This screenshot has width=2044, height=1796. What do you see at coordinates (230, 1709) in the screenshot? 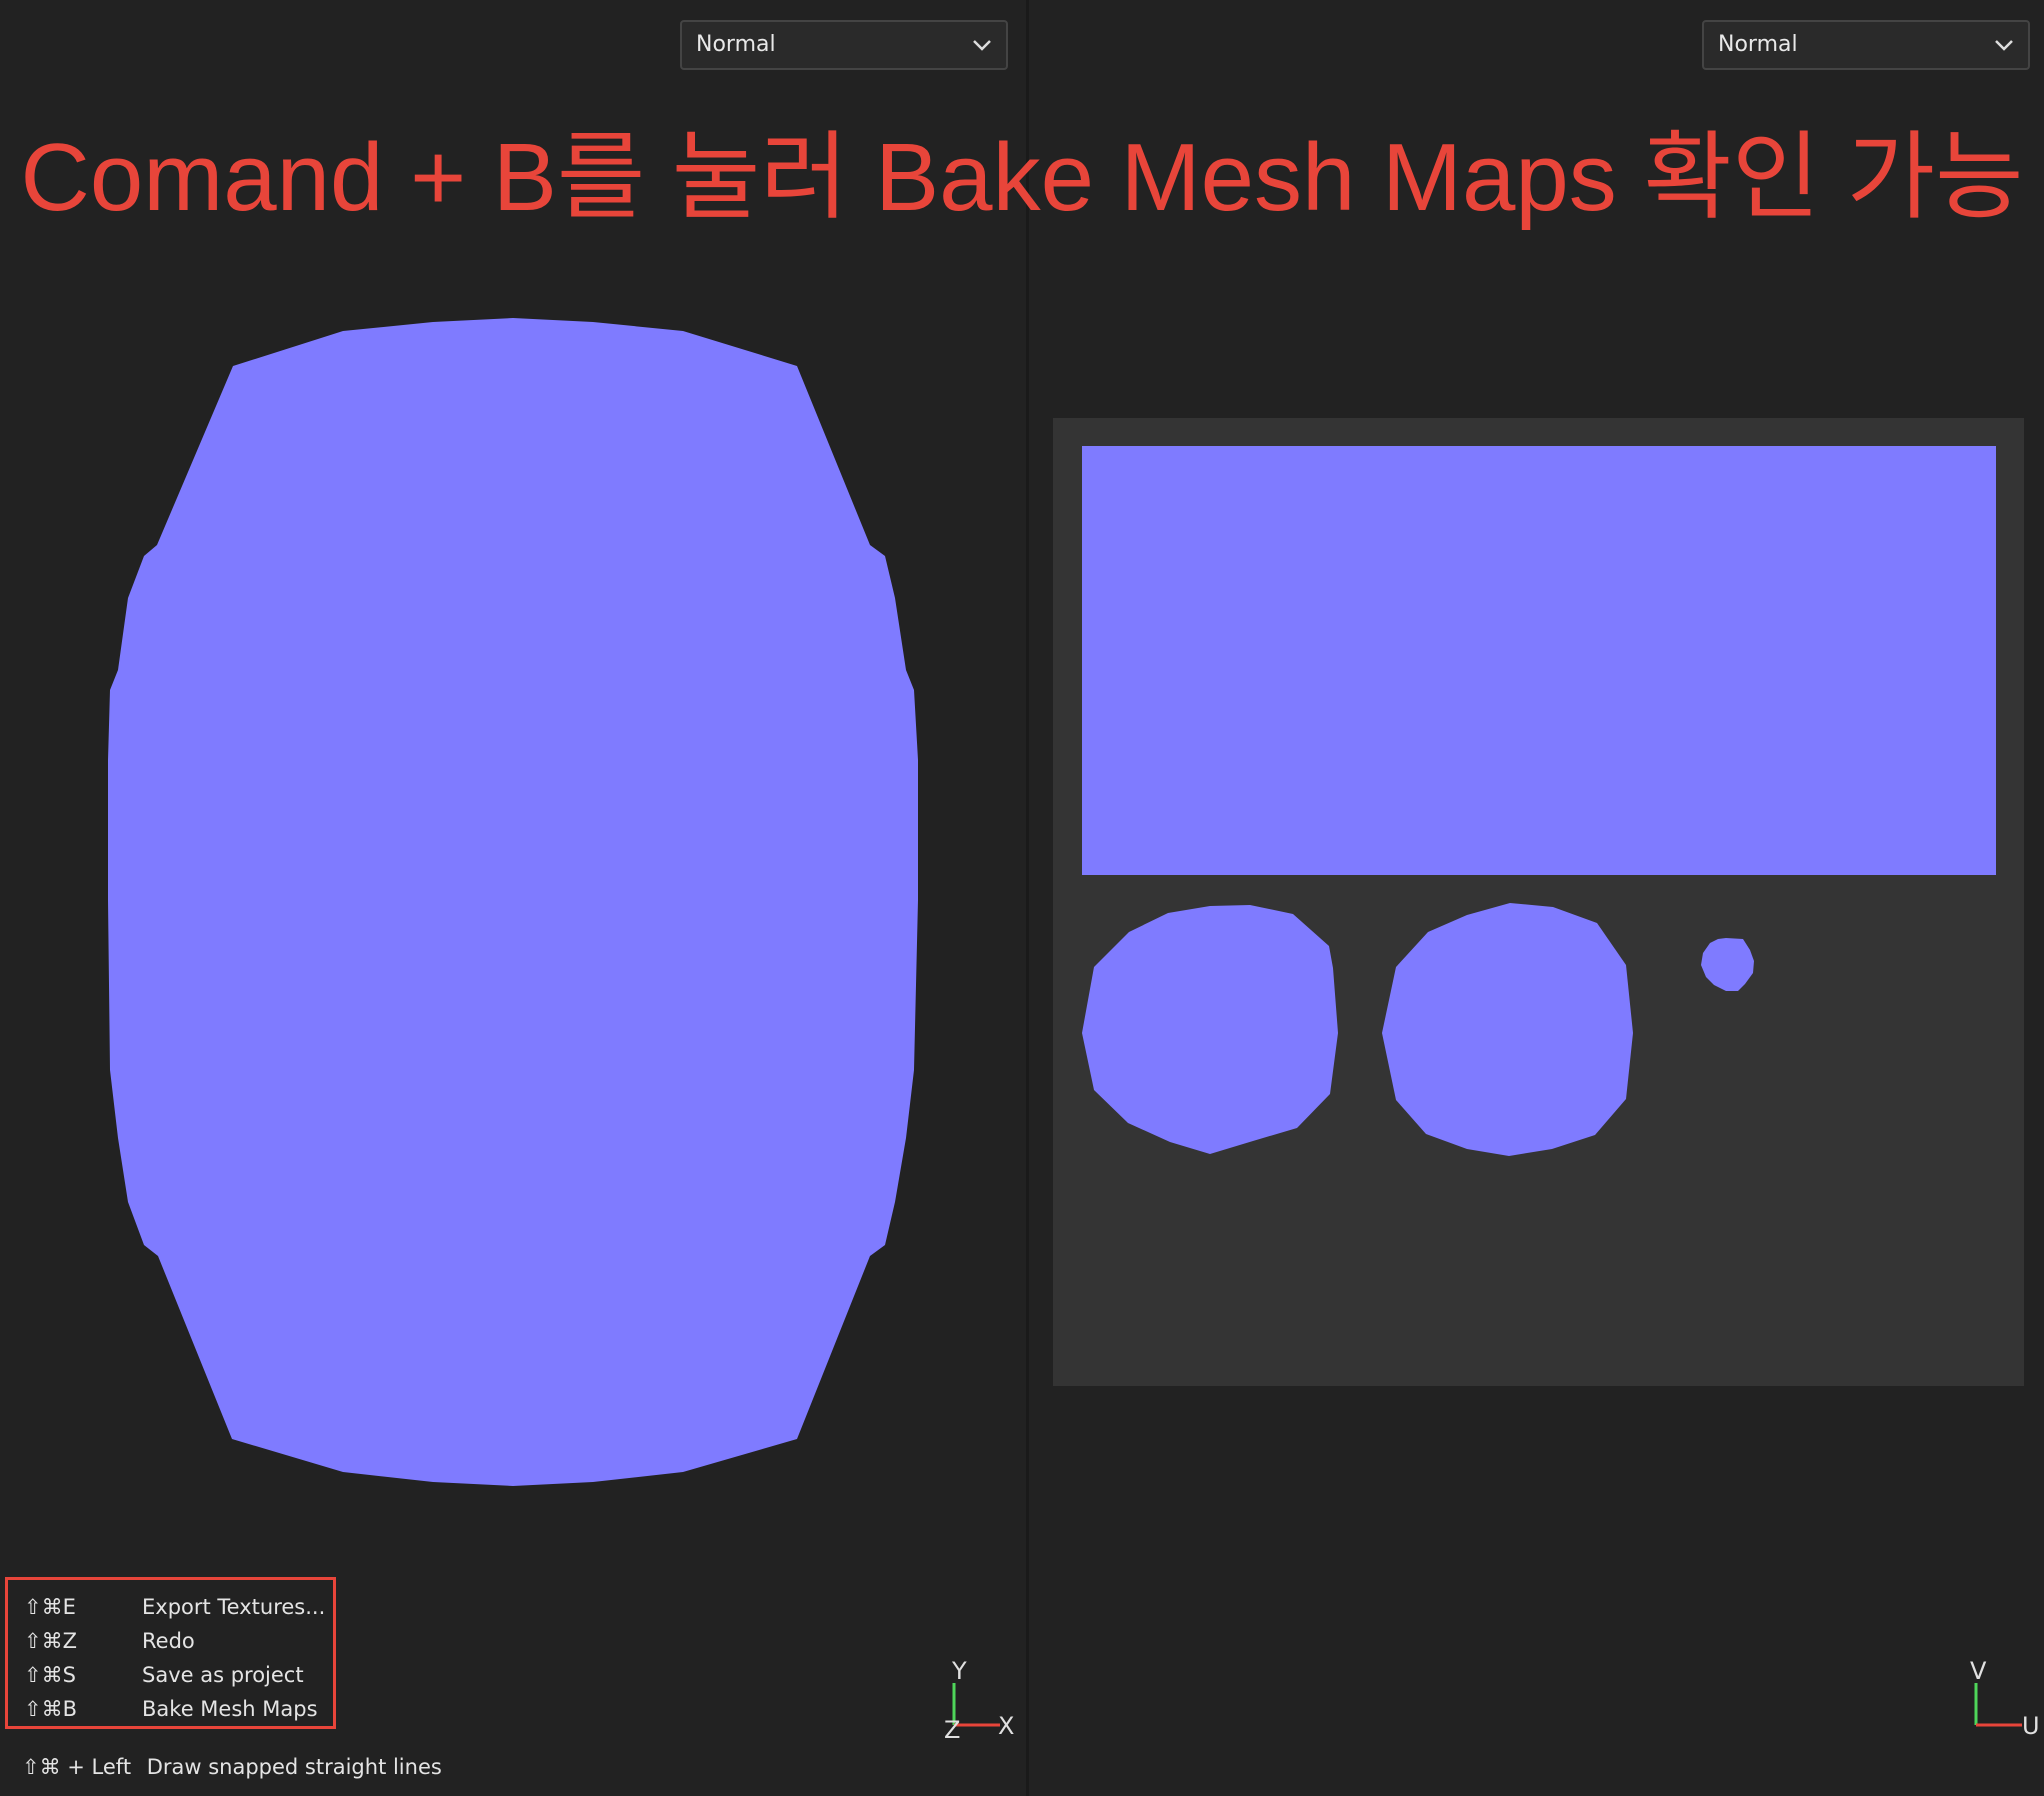
I see `shortcut-label: Bake Mesh Maps` at bounding box center [230, 1709].